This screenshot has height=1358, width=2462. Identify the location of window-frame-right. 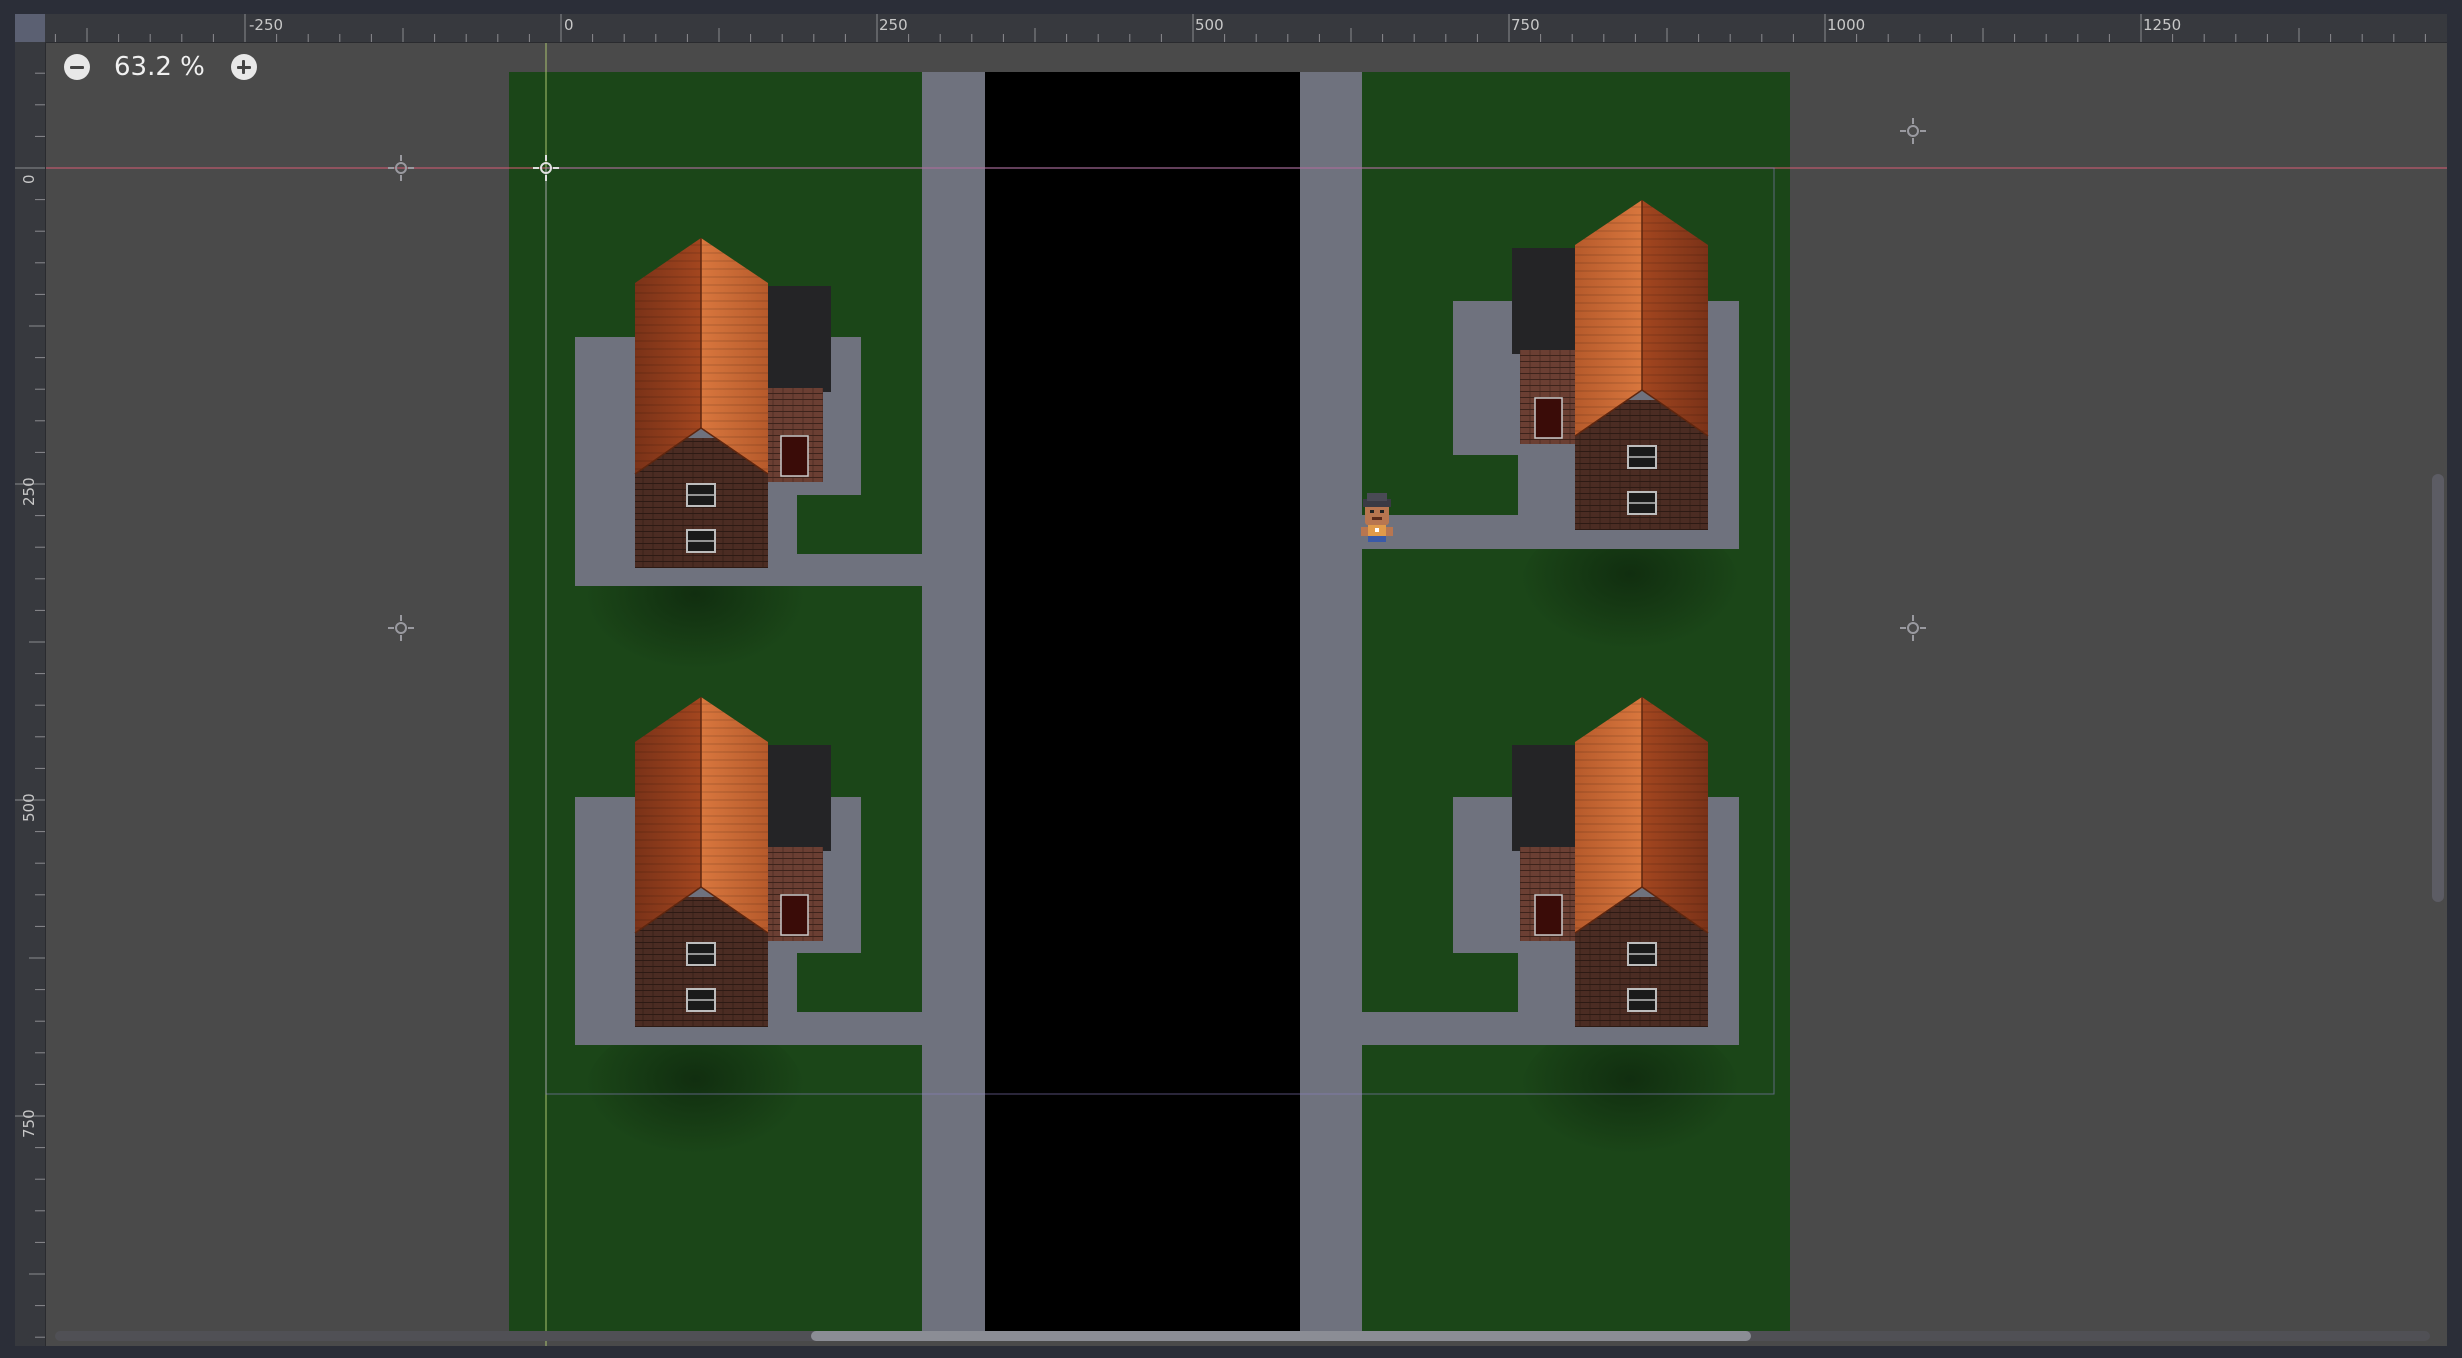
(2454, 679).